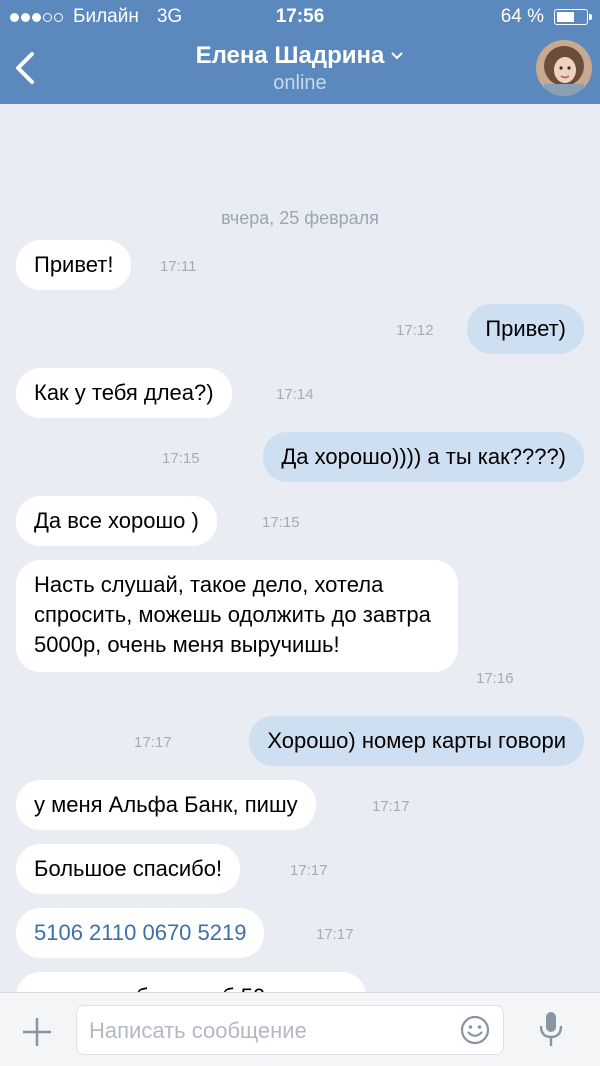  Describe the element at coordinates (415, 330) in the screenshot. I see `message-time: 17:12` at that location.